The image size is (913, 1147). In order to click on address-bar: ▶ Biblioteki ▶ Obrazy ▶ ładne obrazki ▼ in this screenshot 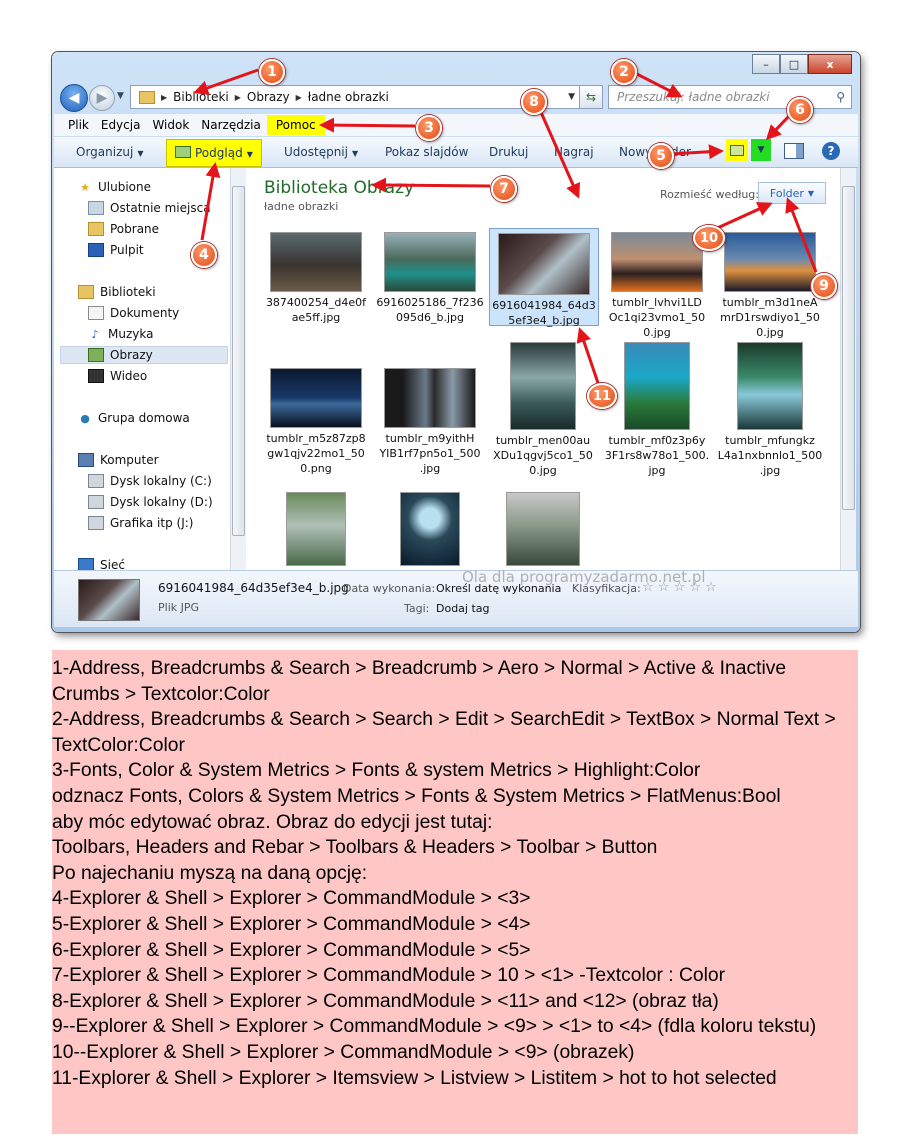, I will do `click(355, 97)`.